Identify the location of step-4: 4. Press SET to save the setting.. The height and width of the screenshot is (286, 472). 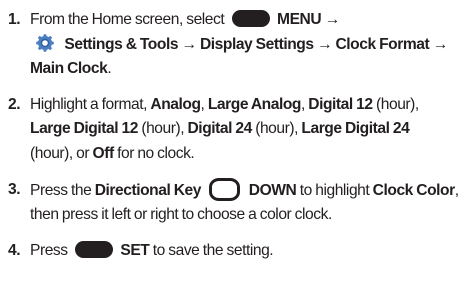
(239, 251).